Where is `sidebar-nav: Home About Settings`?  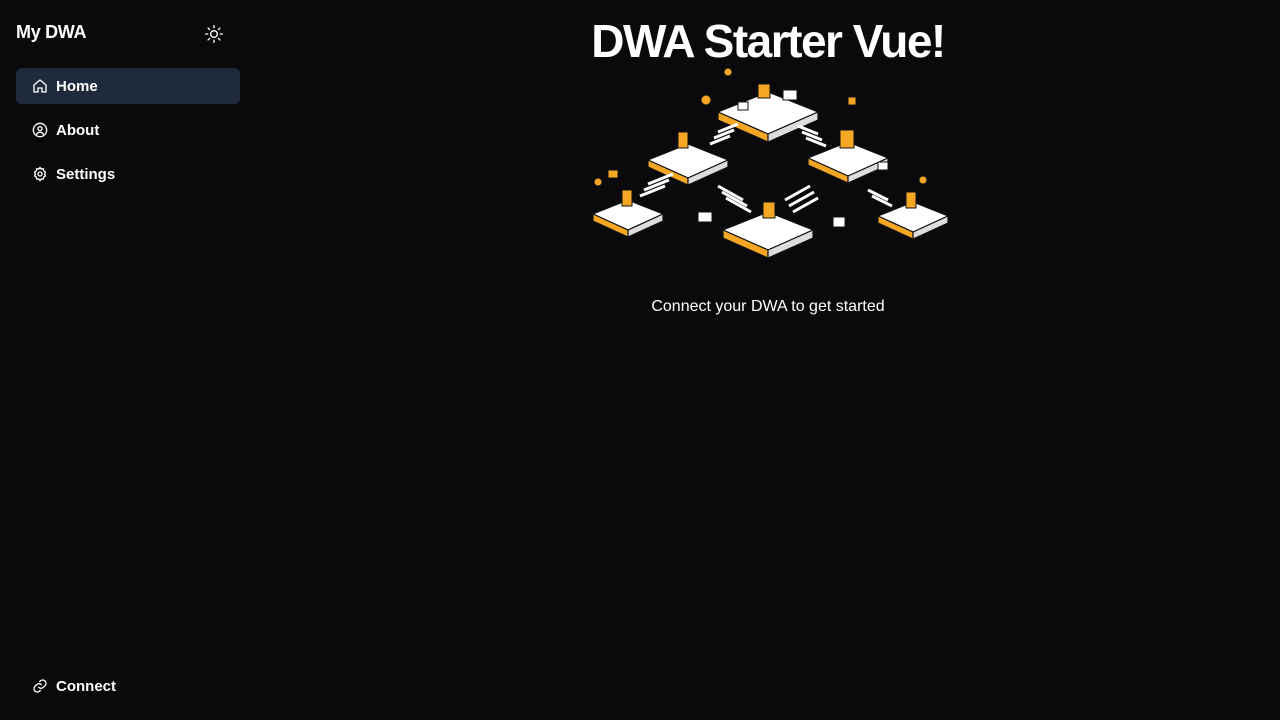
sidebar-nav: Home About Settings is located at coordinates (128, 134).